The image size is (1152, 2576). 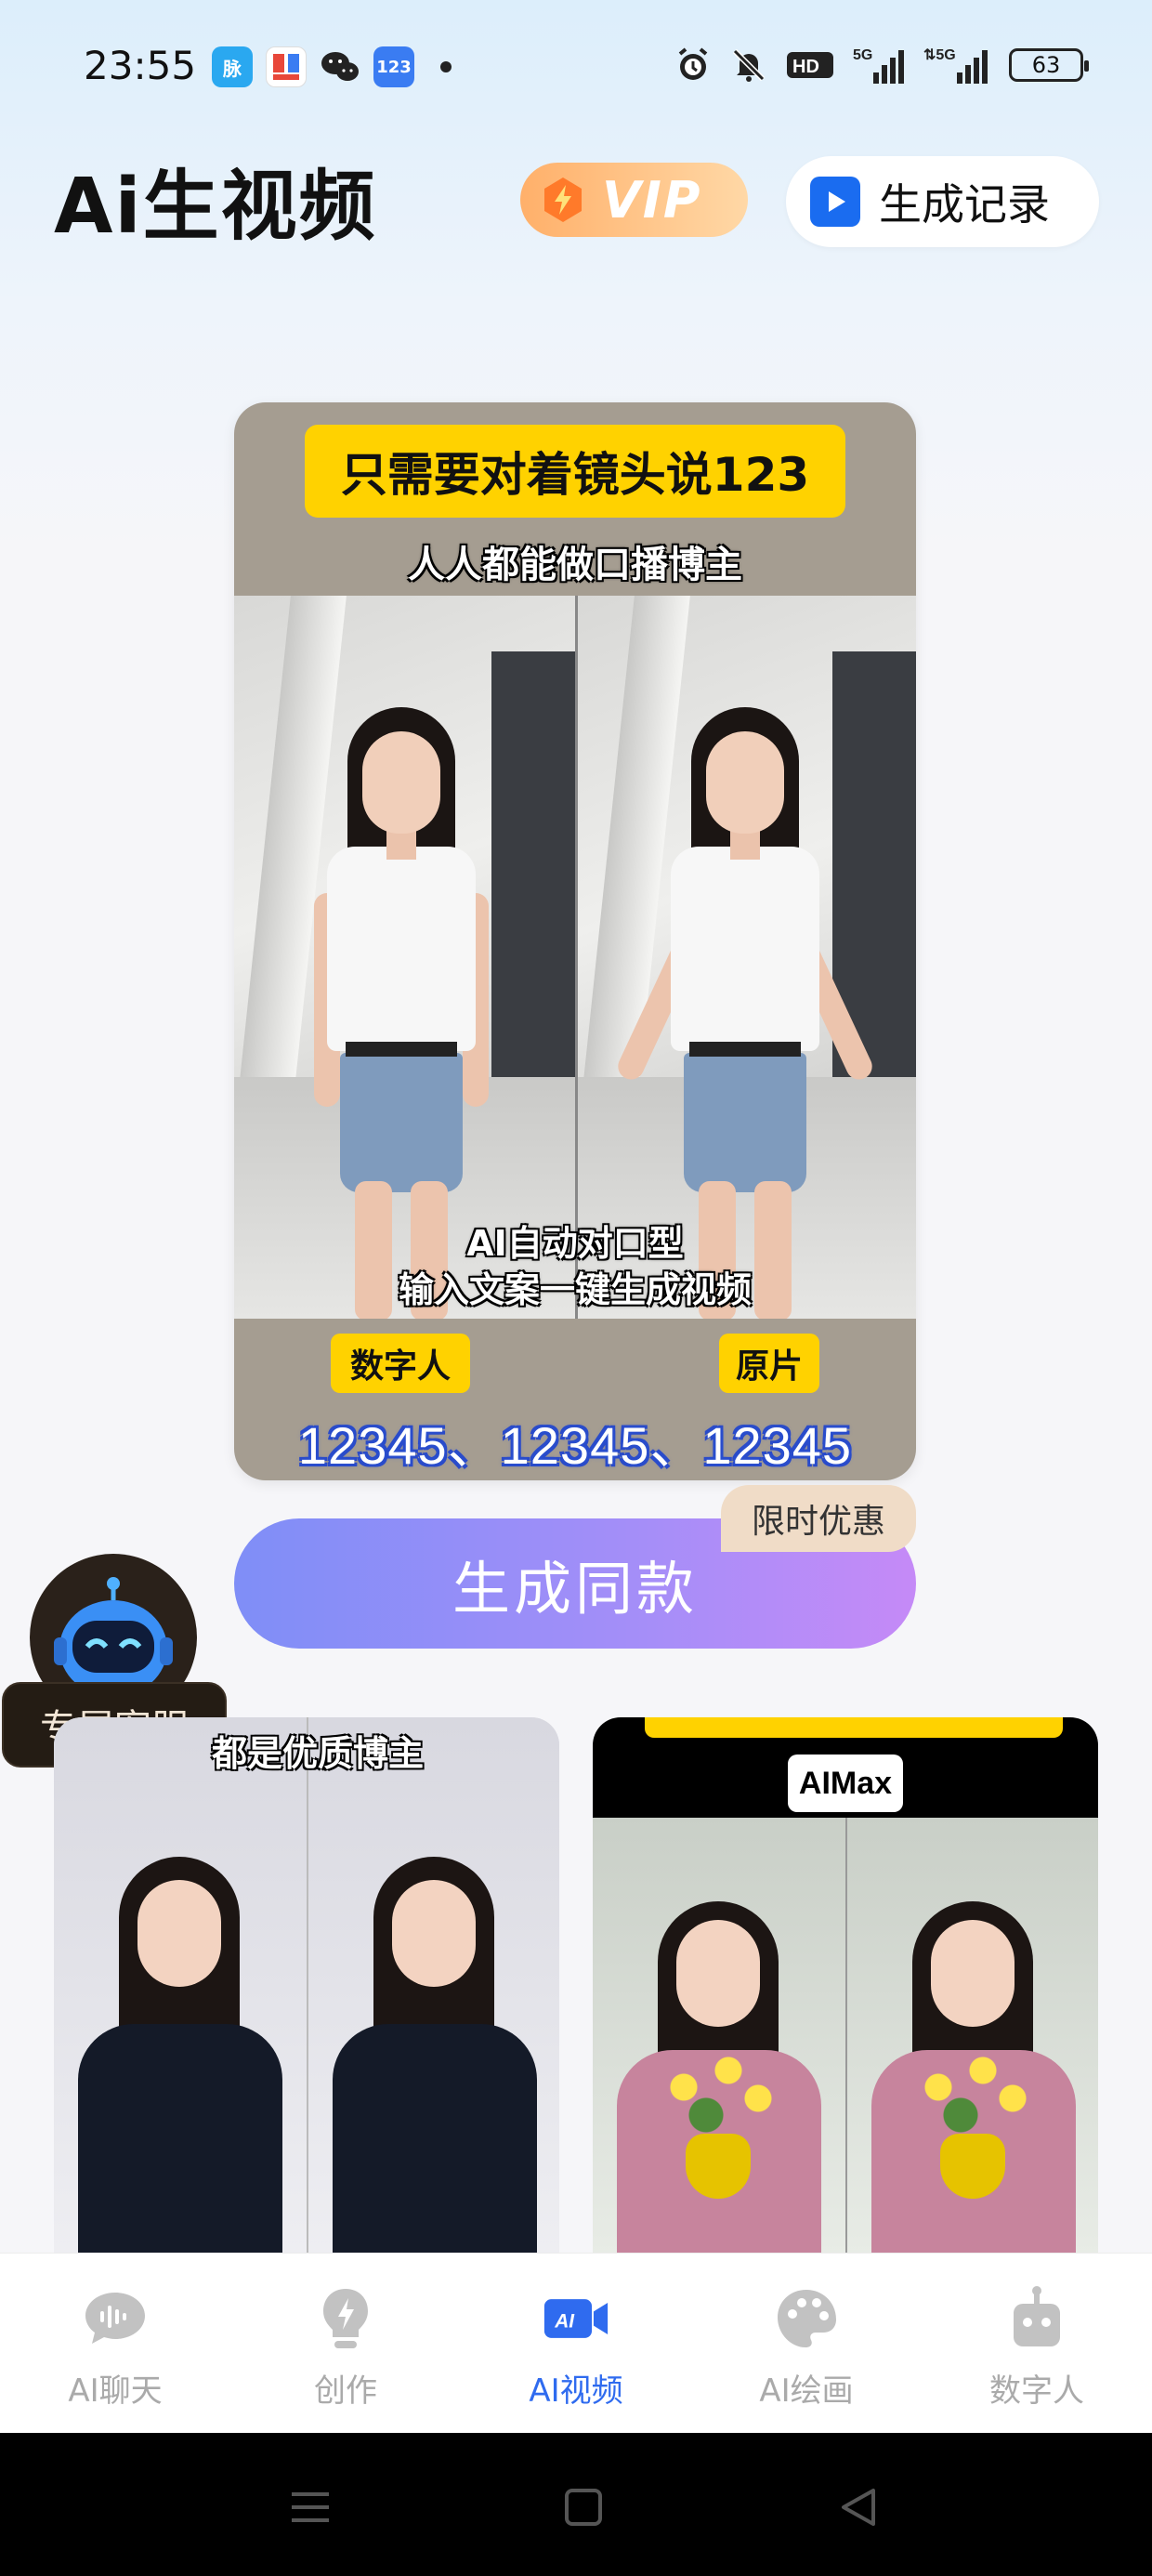 I want to click on robot-icon, so click(x=1036, y=2318).